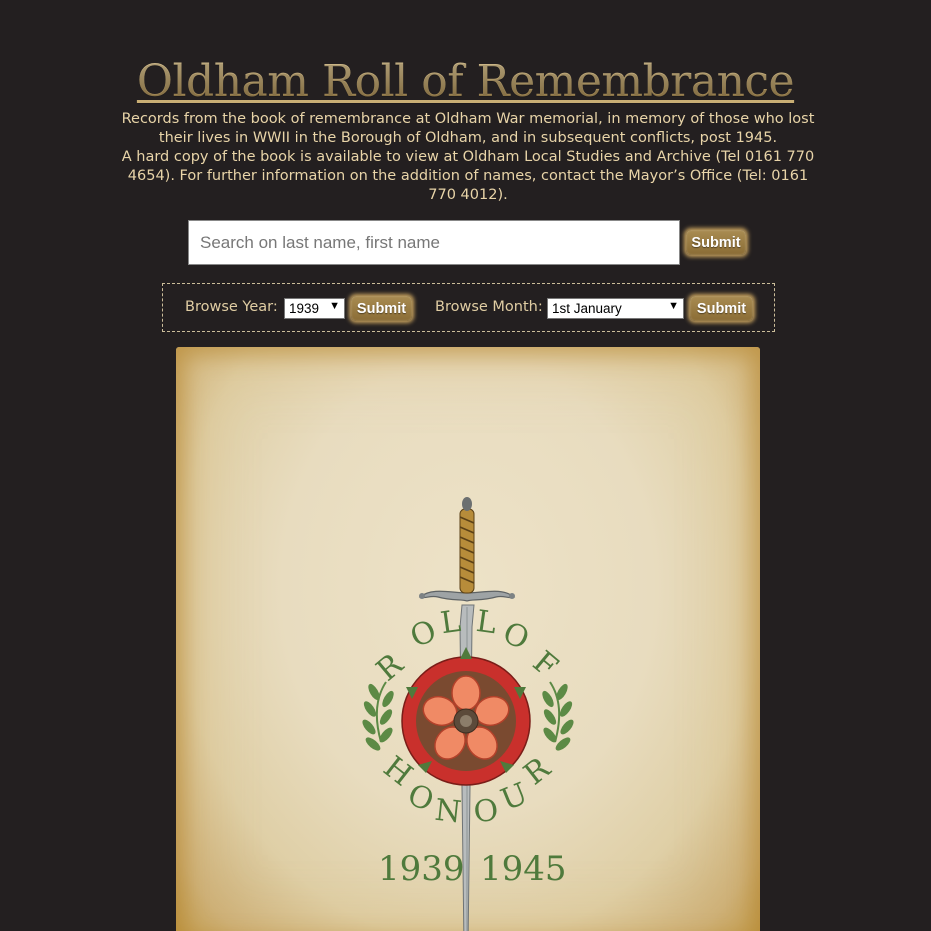 Image resolution: width=931 pixels, height=931 pixels. I want to click on cover-letter: N, so click(448, 812).